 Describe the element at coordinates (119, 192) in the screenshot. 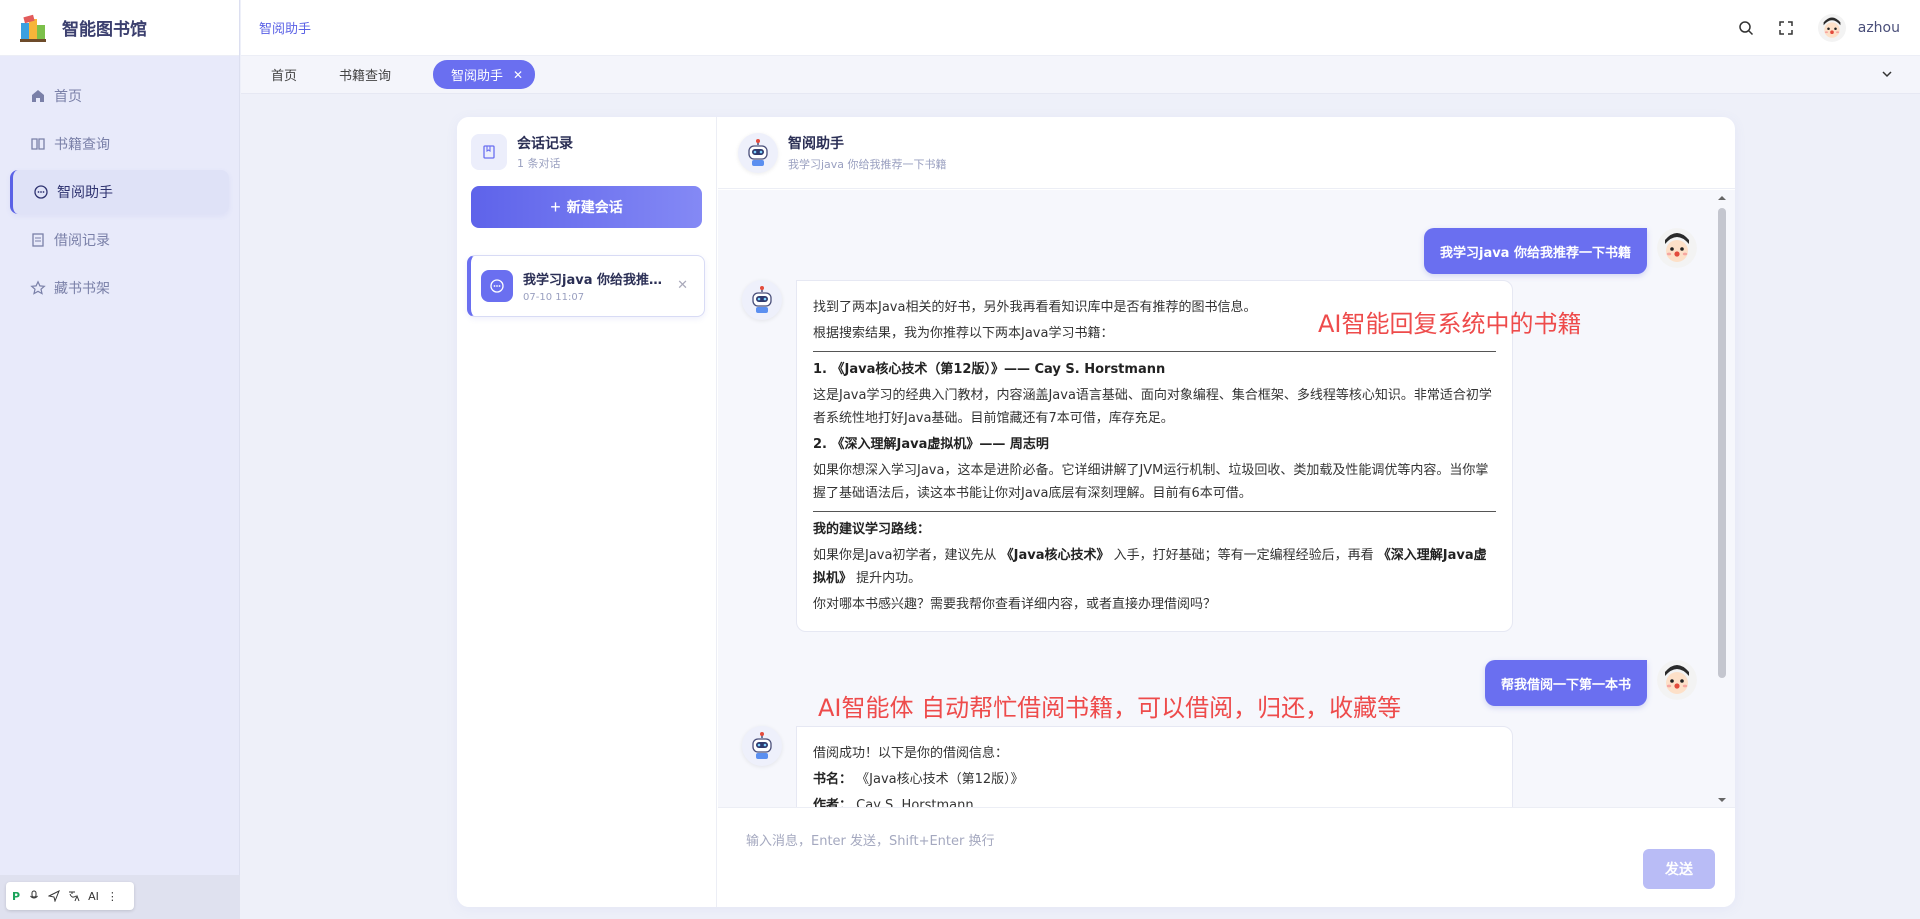

I see `sidebar-item-assistant: 智阅助手` at that location.